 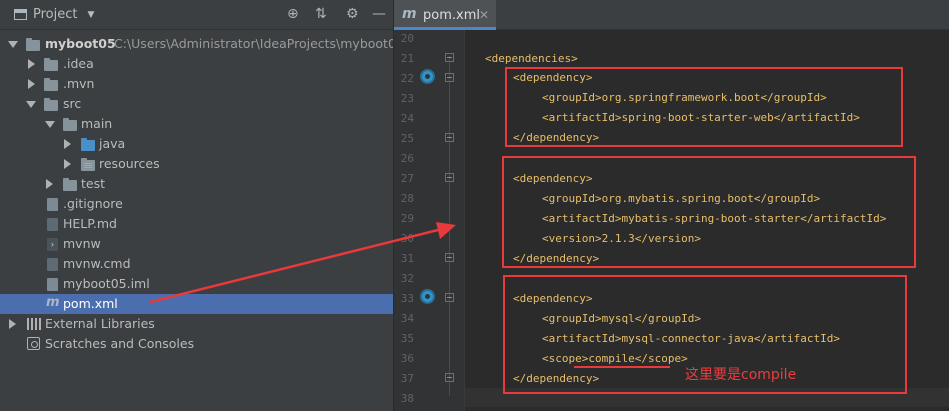 What do you see at coordinates (407, 318) in the screenshot?
I see `line-number: 34` at bounding box center [407, 318].